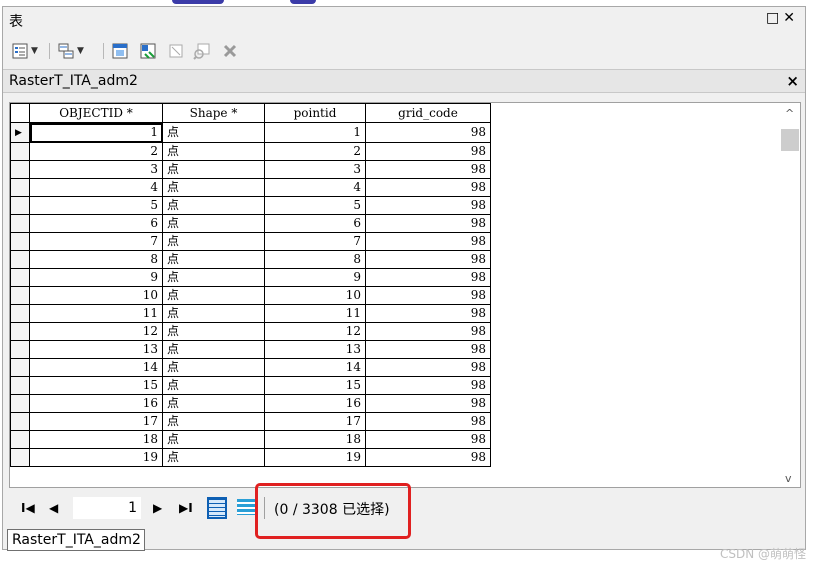 Image resolution: width=816 pixels, height=564 pixels. What do you see at coordinates (315, 349) in the screenshot?
I see `cell-pointid: 13` at bounding box center [315, 349].